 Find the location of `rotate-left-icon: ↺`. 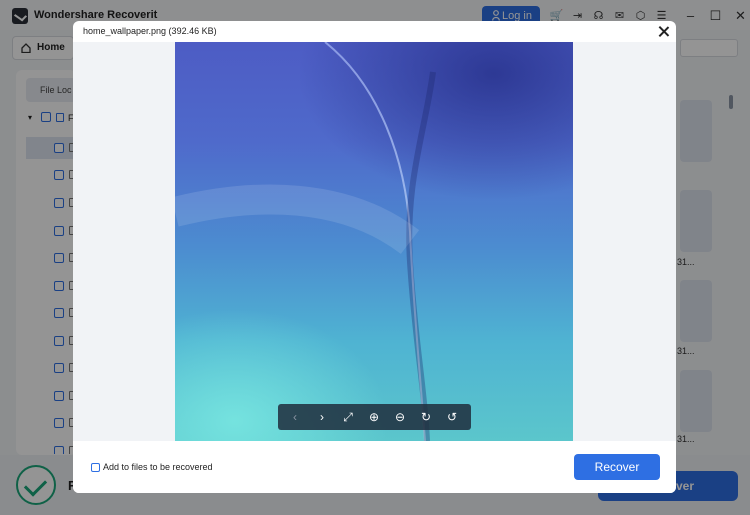

rotate-left-icon: ↺ is located at coordinates (452, 417).